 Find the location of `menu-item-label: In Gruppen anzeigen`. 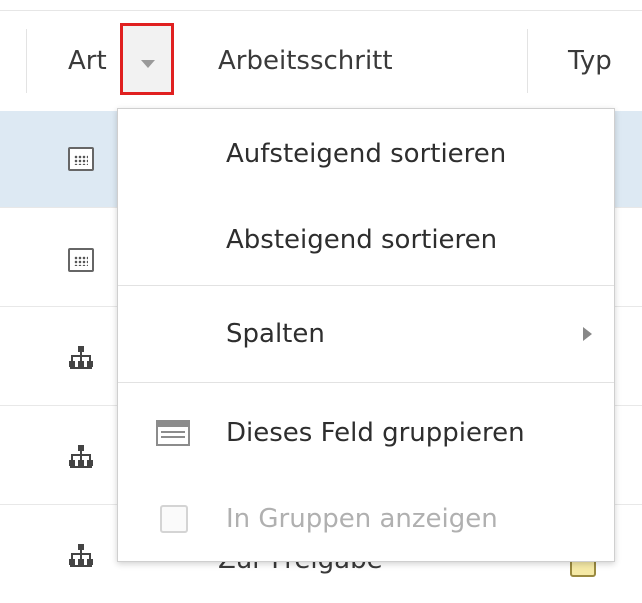

menu-item-label: In Gruppen anzeigen is located at coordinates (362, 519).